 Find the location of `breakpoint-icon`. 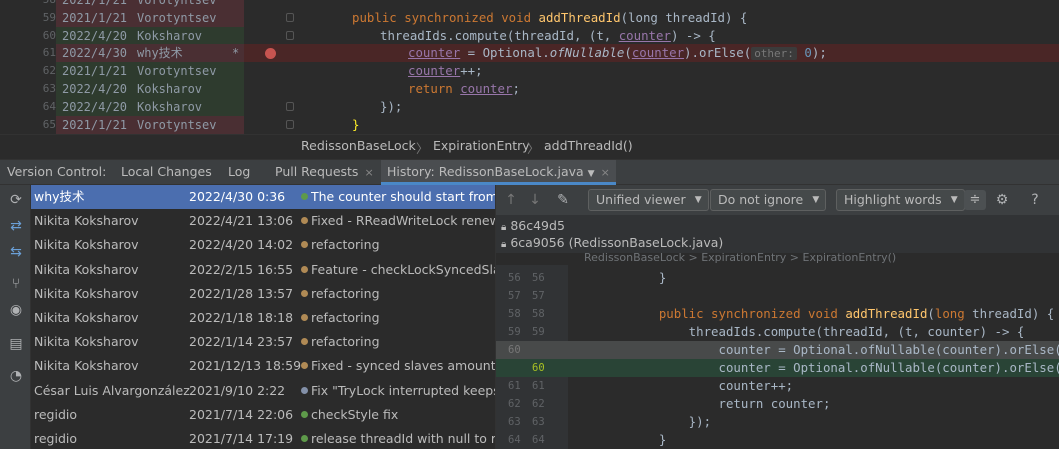

breakpoint-icon is located at coordinates (270, 53).